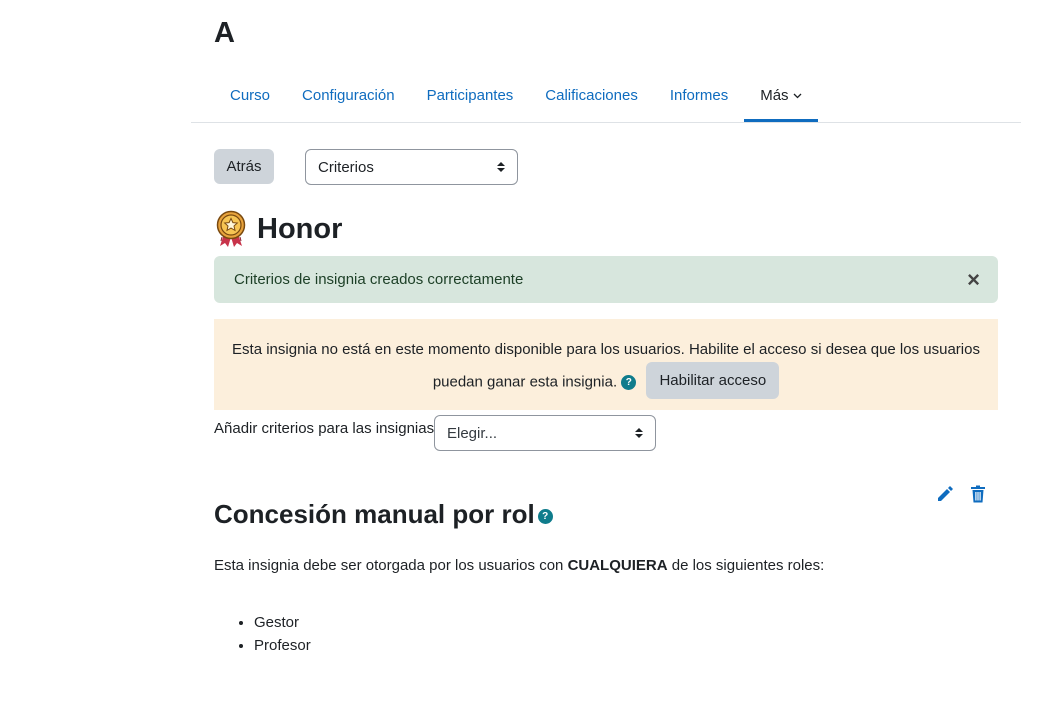  What do you see at coordinates (617, 565) in the screenshot?
I see `criterion-desc-strong: CUALQUIERA` at bounding box center [617, 565].